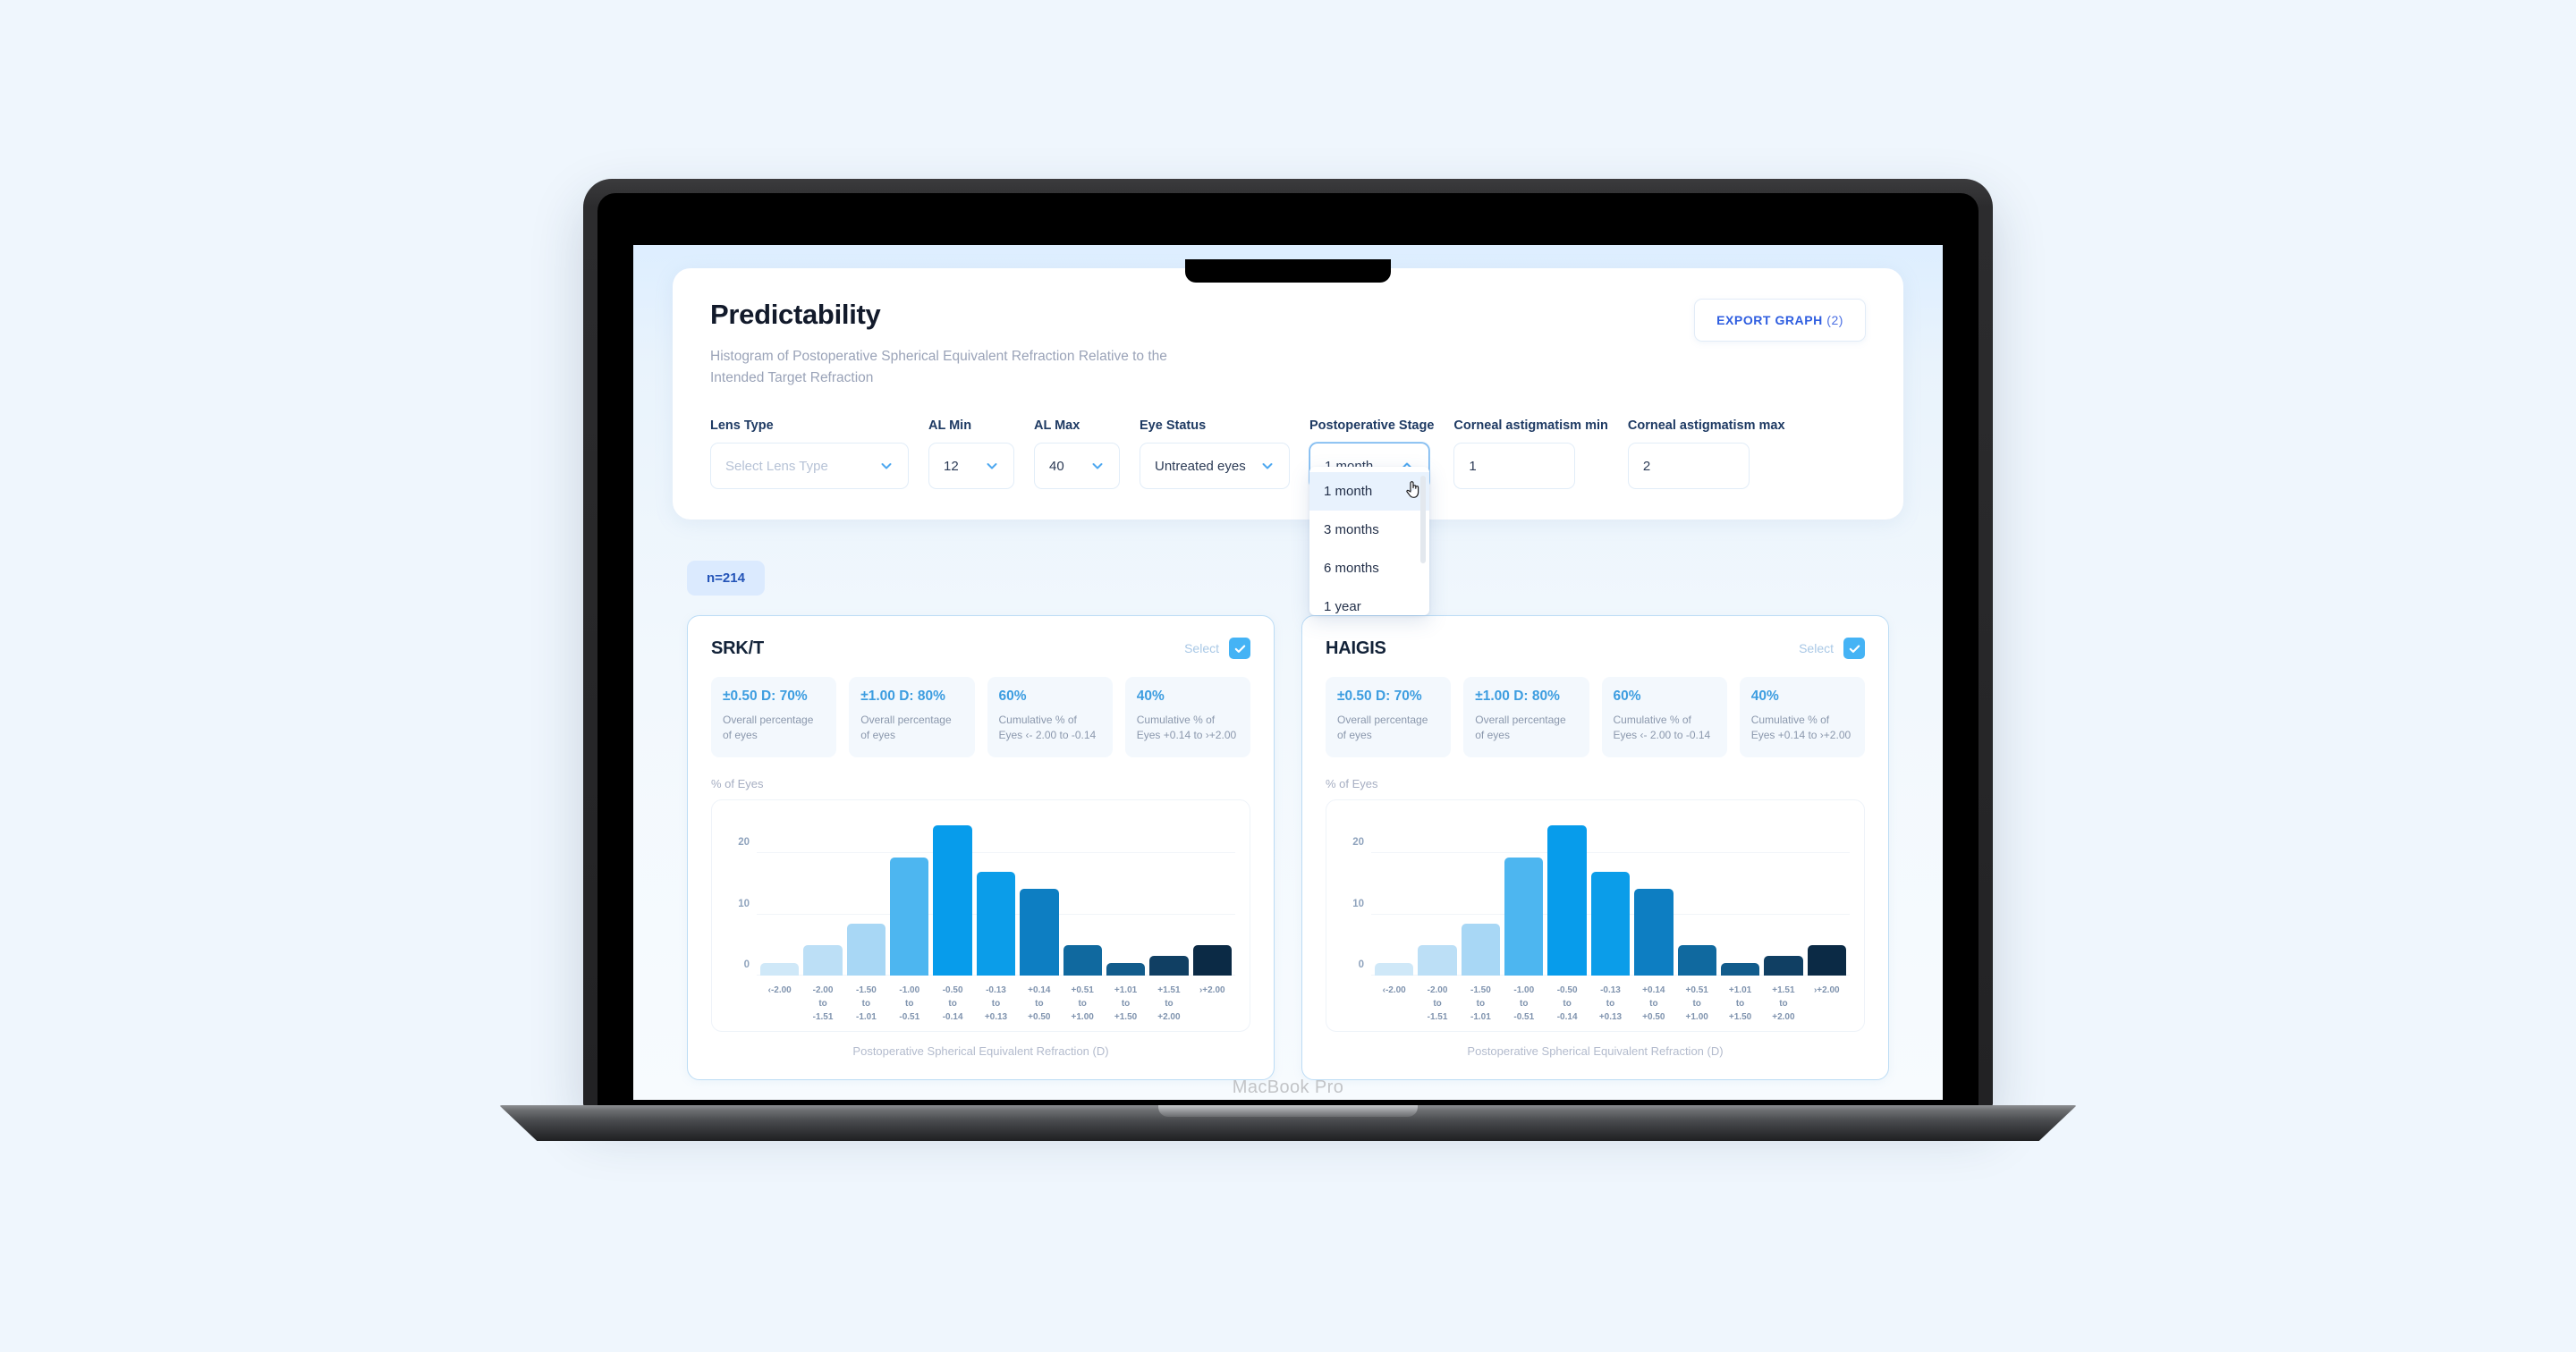  I want to click on eye-status-select: Untreated eyes, so click(1215, 466).